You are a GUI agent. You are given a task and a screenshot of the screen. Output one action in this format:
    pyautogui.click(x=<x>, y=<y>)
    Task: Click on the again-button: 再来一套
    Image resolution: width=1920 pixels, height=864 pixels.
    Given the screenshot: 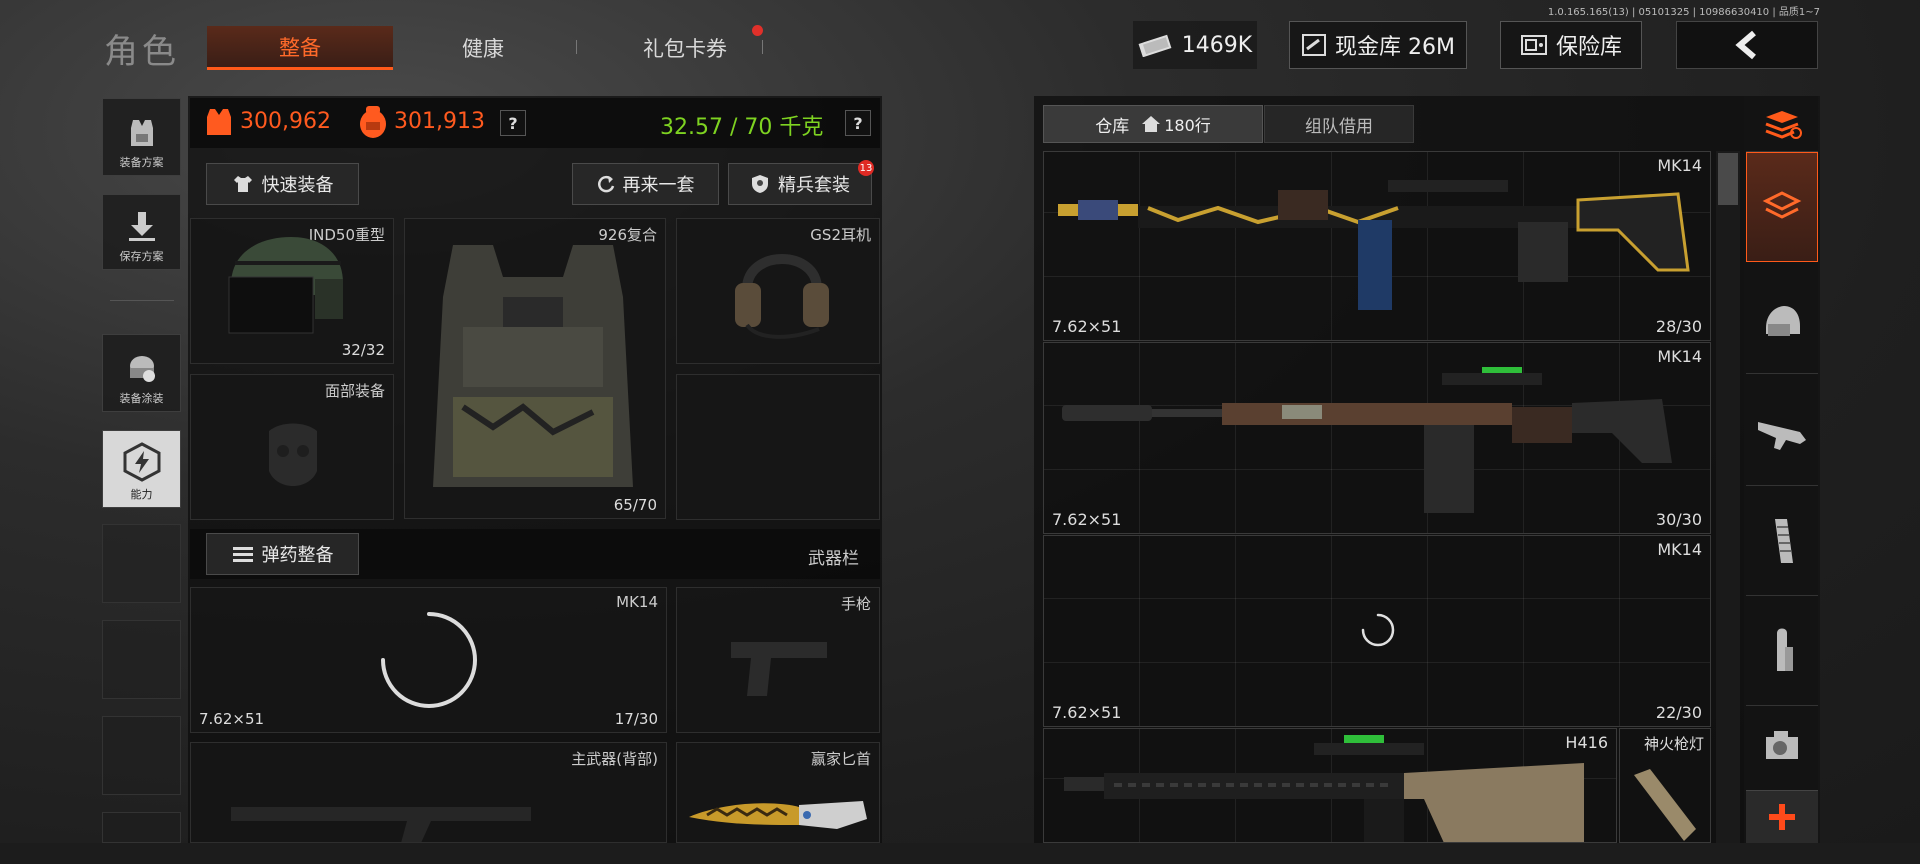 What is the action you would take?
    pyautogui.click(x=645, y=184)
    